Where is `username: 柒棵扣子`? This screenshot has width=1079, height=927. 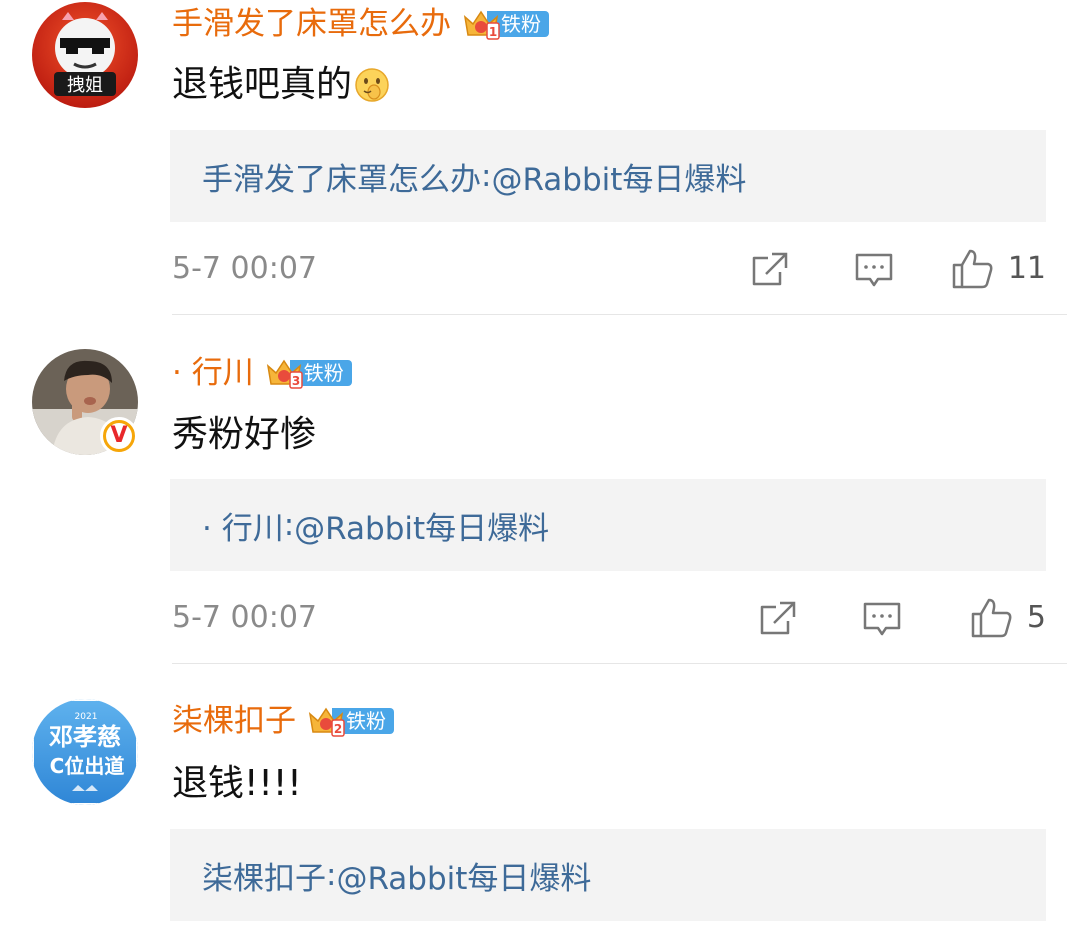
username: 柒棵扣子 is located at coordinates (234, 721).